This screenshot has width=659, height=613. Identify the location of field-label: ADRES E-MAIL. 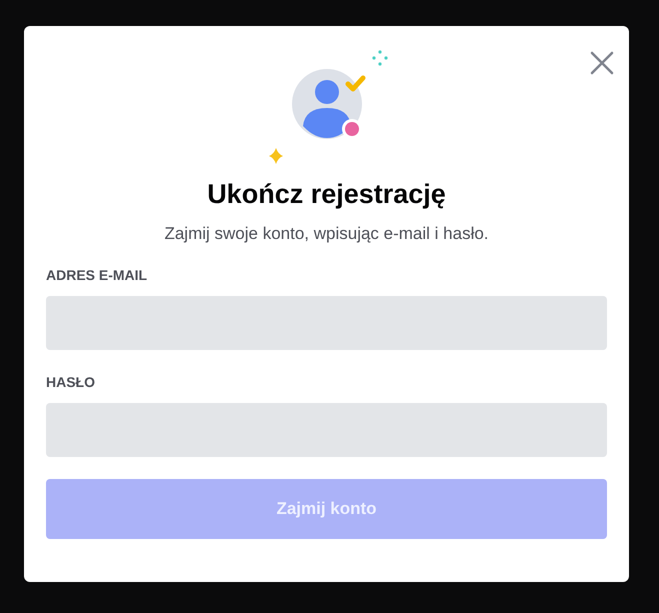
(97, 275).